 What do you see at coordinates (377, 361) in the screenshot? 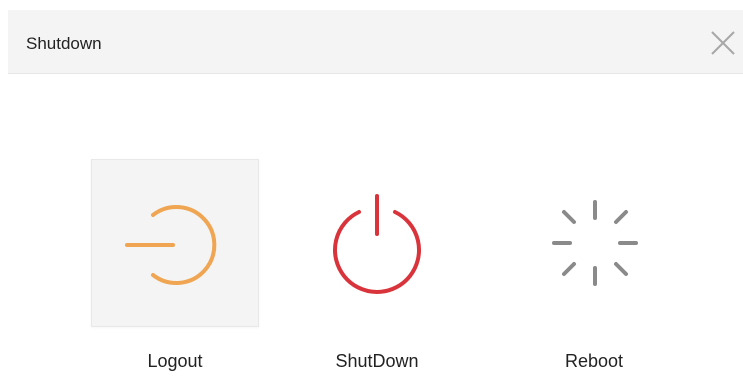
I see `shutdown-label: ShutDown` at bounding box center [377, 361].